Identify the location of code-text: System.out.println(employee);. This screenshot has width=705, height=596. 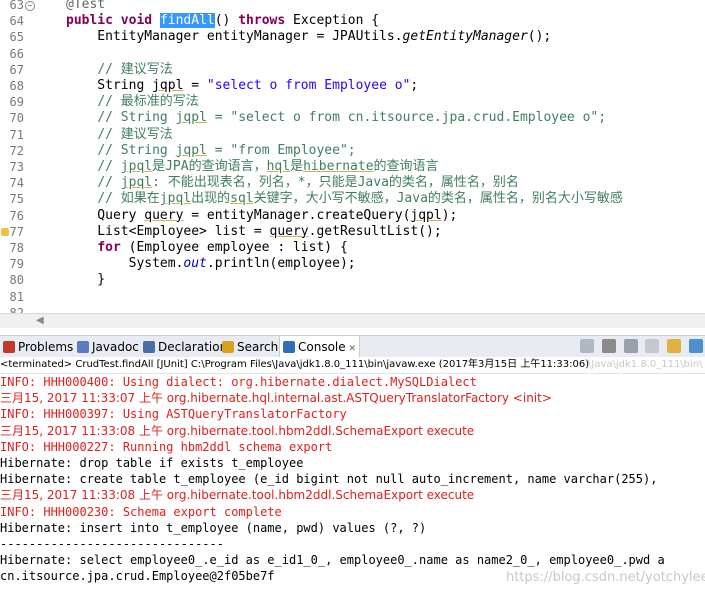
(211, 264).